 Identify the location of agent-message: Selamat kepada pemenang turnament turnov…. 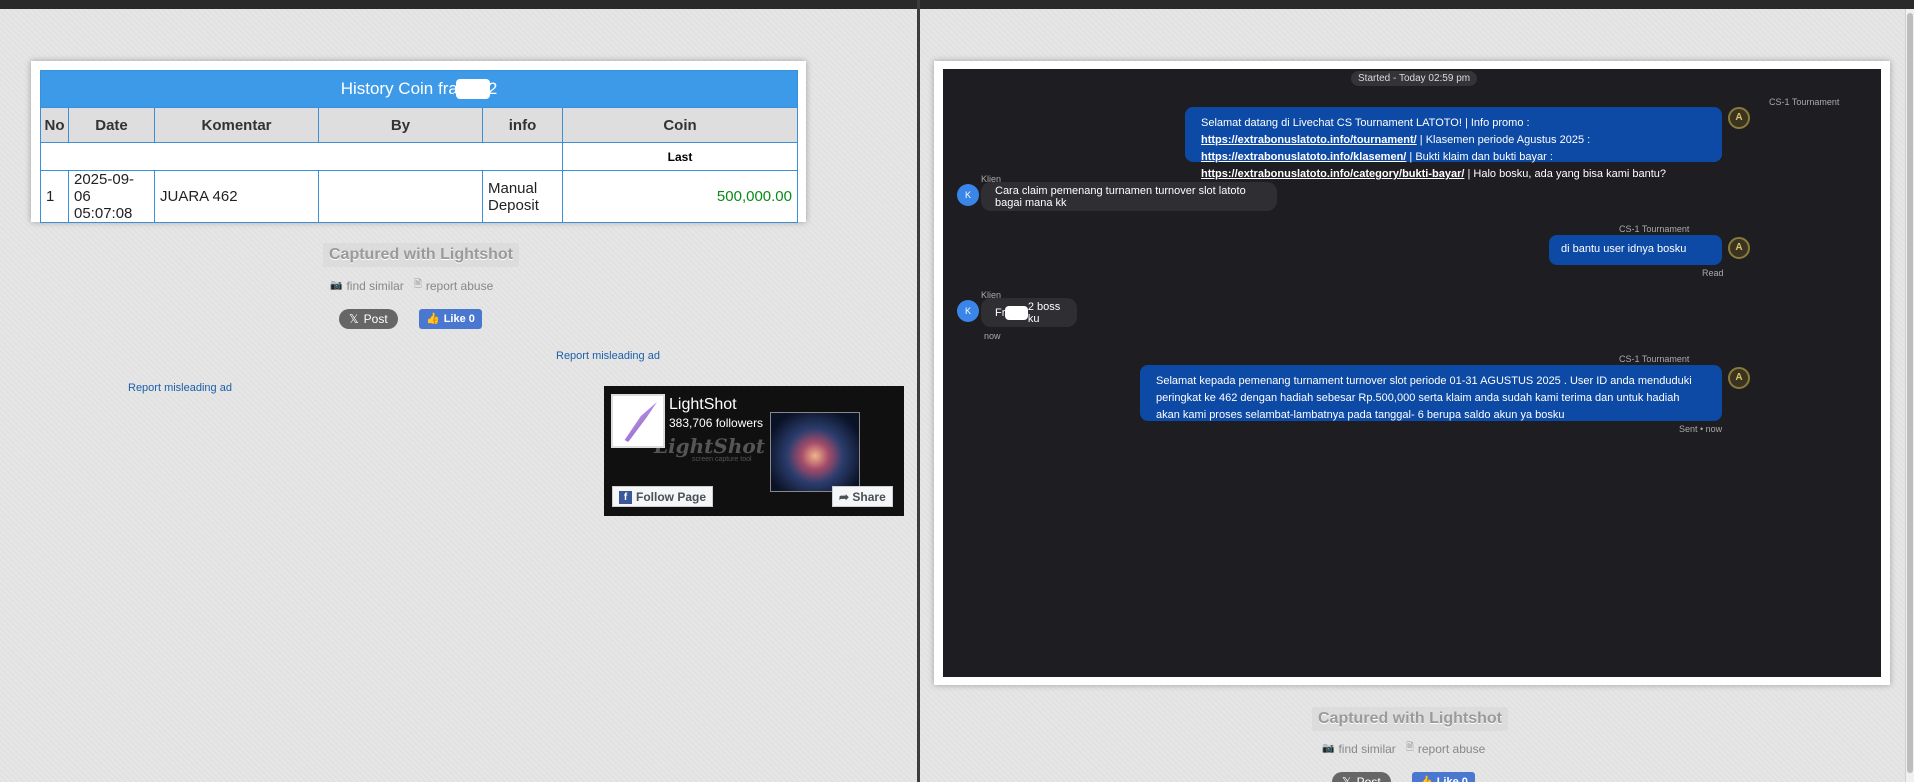
(1431, 393).